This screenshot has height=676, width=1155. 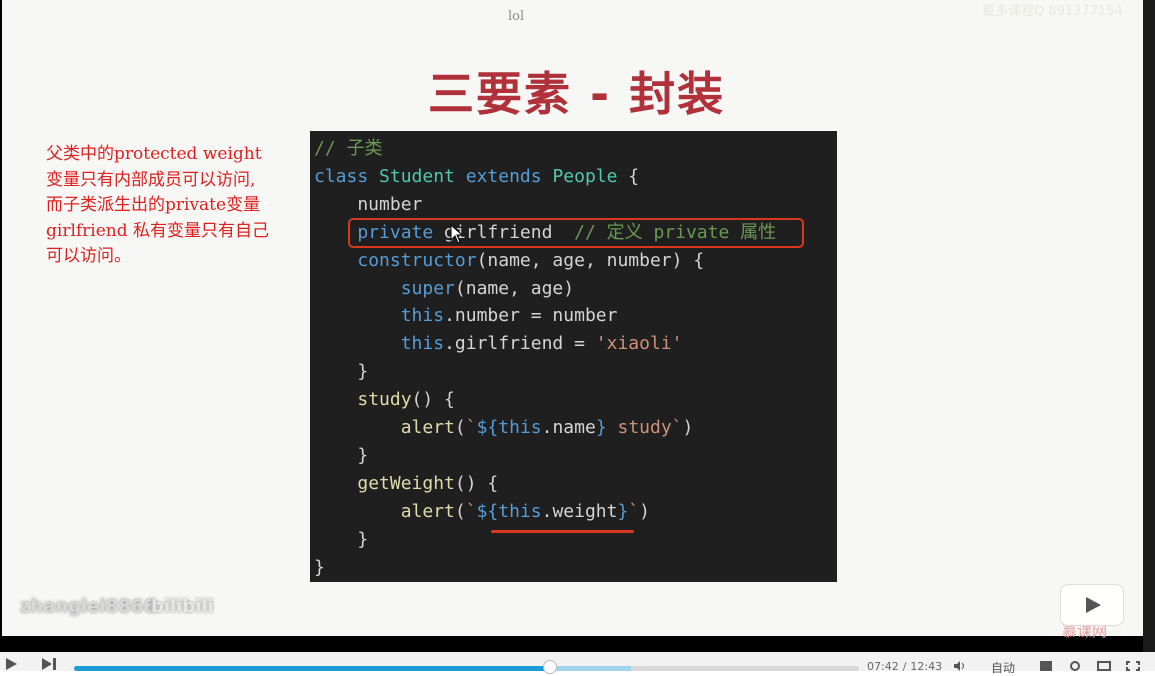 What do you see at coordinates (88, 606) in the screenshot?
I see `uploader-watermark: zhanglei8866` at bounding box center [88, 606].